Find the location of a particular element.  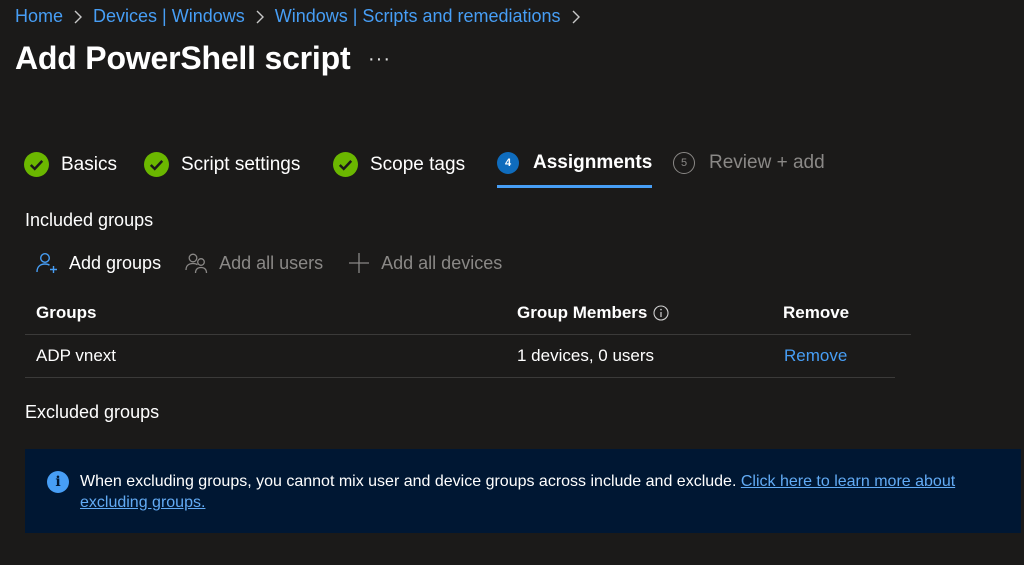

excluded-groups-heading: Excluded groups is located at coordinates (92, 412).